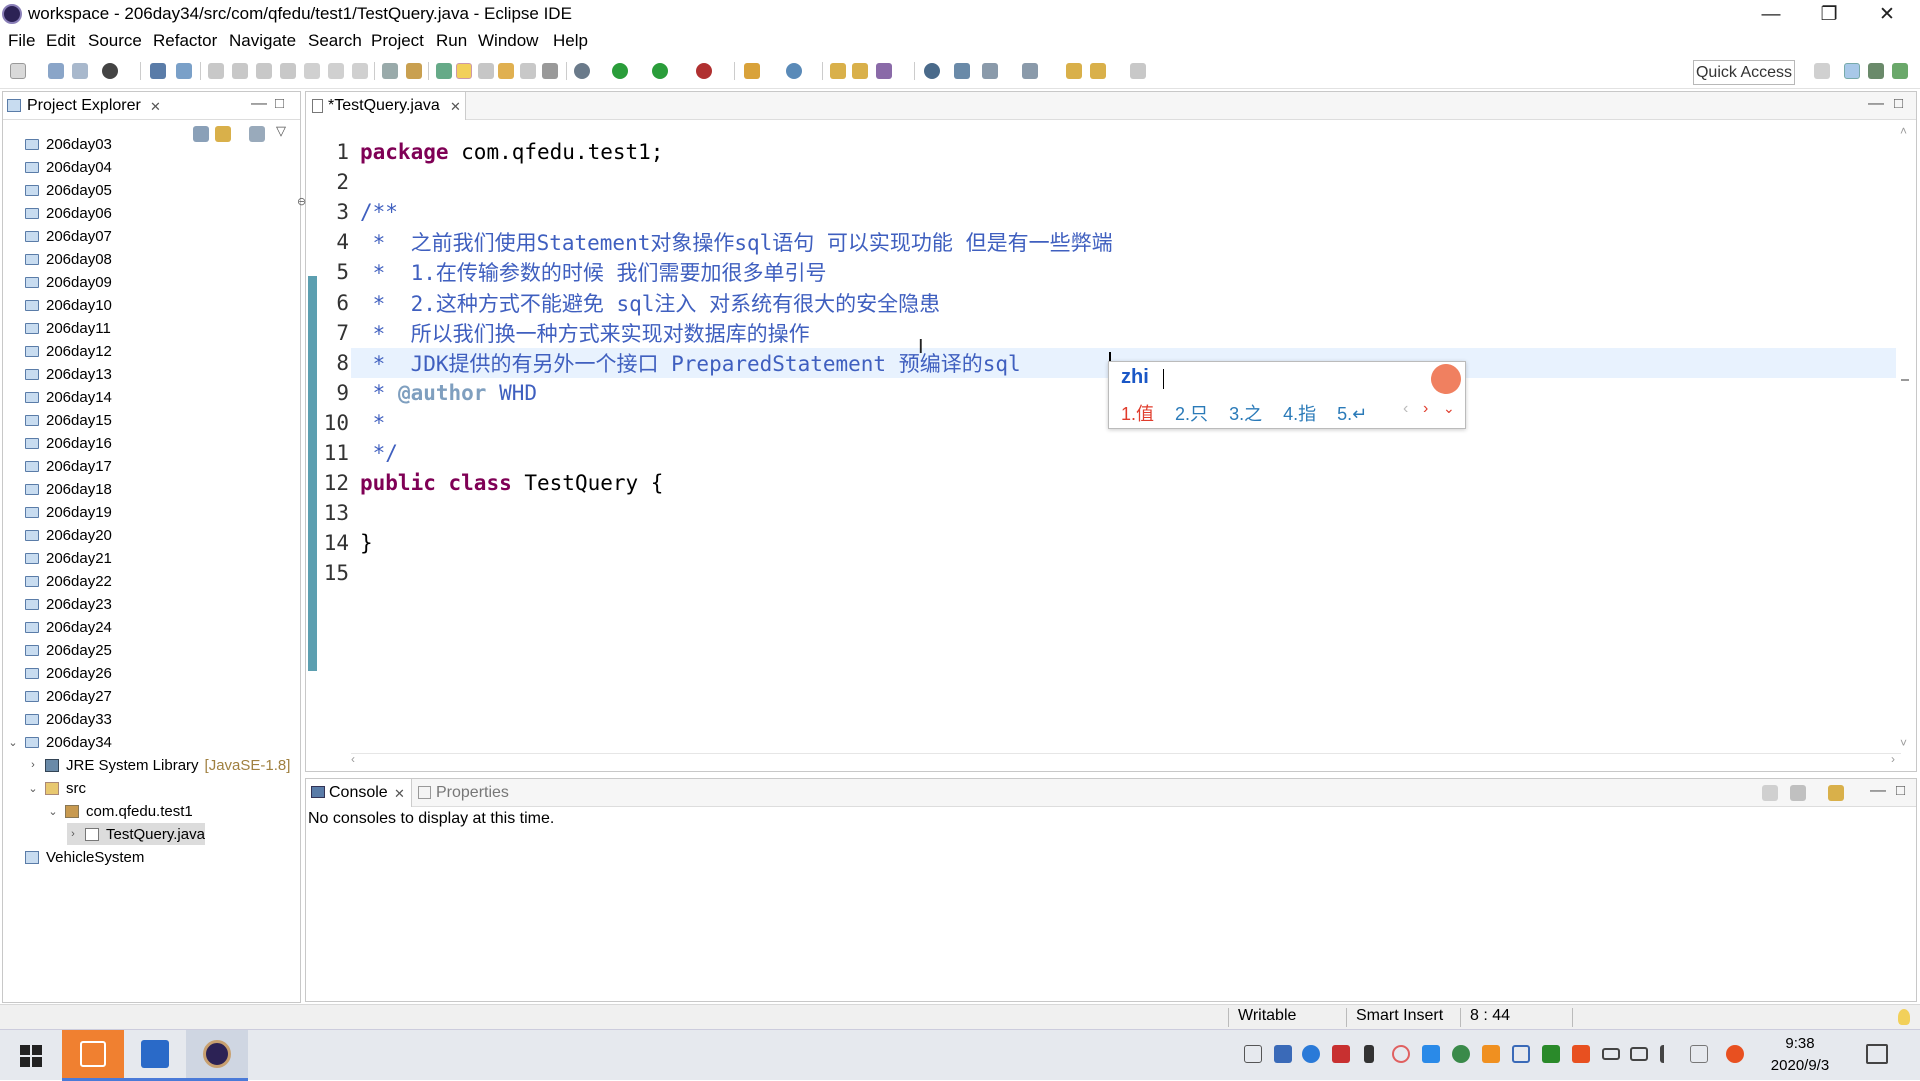  What do you see at coordinates (59, 213) in the screenshot?
I see `tree-item-project: 206day06` at bounding box center [59, 213].